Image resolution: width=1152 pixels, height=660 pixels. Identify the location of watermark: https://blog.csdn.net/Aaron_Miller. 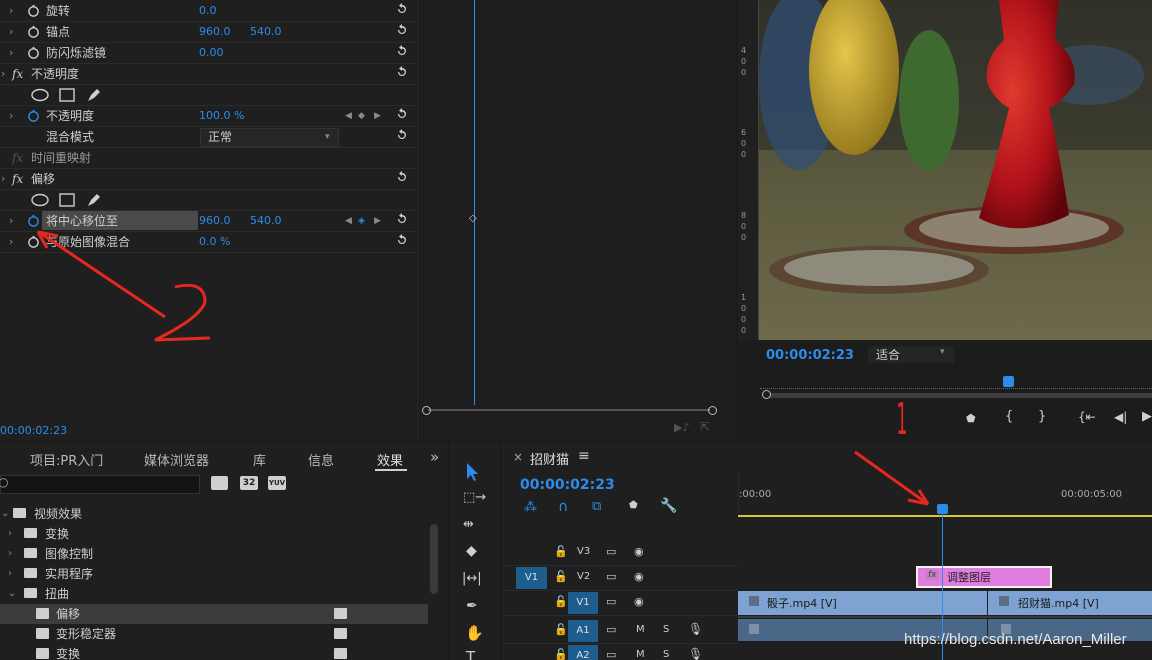
(1015, 639).